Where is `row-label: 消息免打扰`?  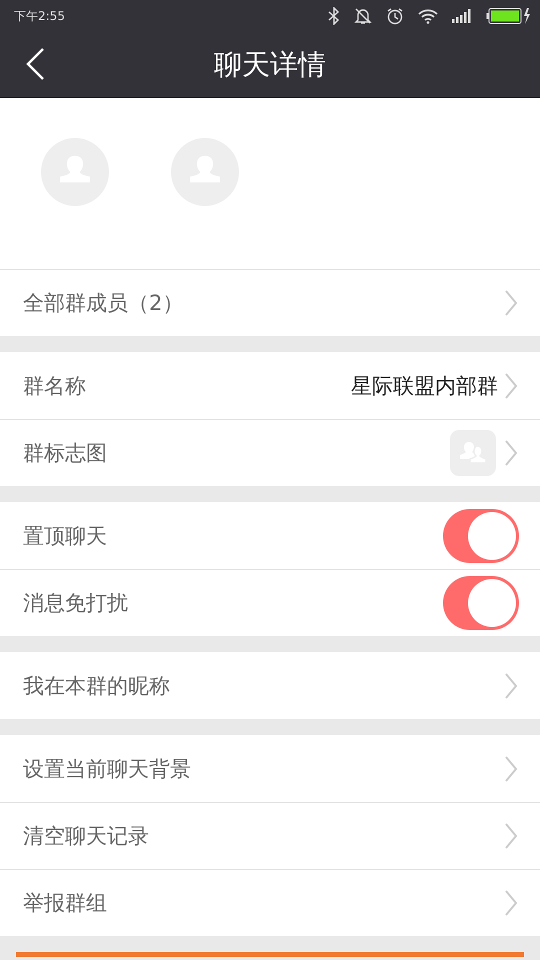 row-label: 消息免打扰 is located at coordinates (76, 603).